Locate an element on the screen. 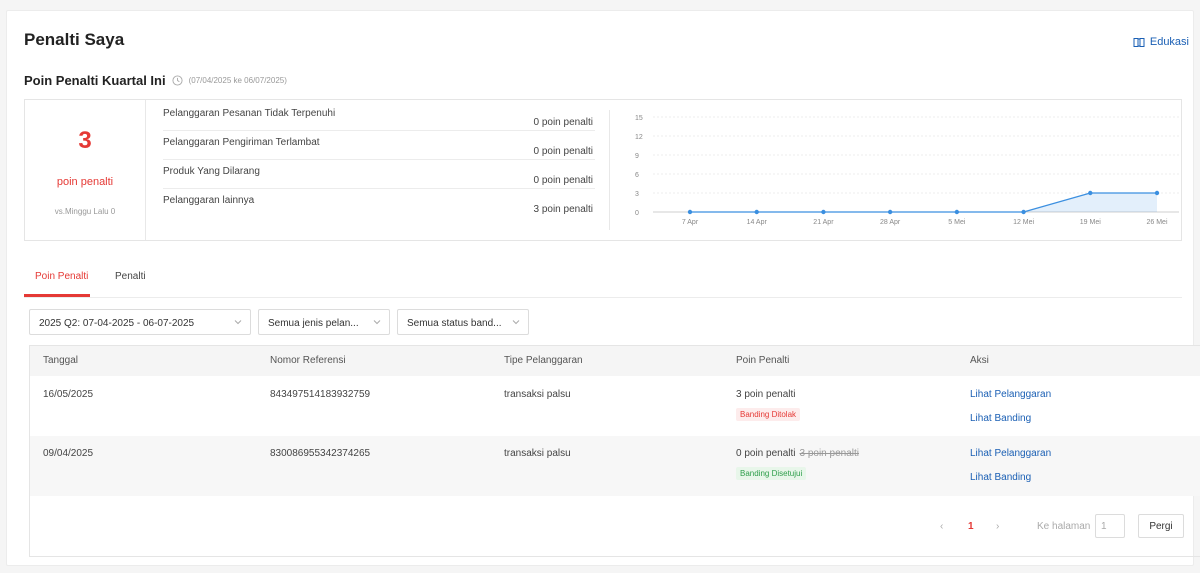 This screenshot has width=1200, height=573. appeal-status-badge: Banding Disetujui is located at coordinates (771, 473).